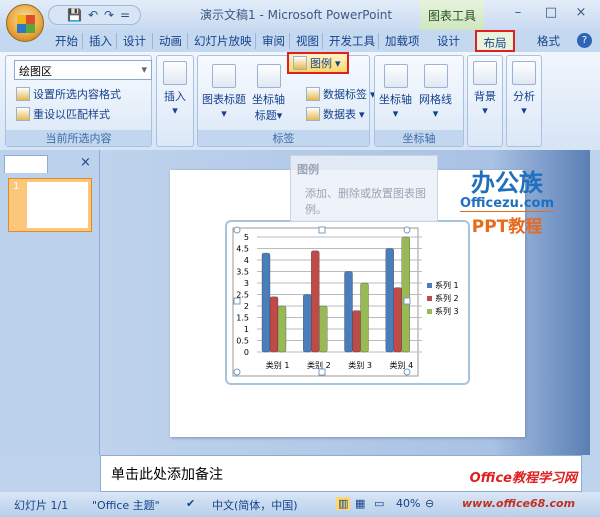  What do you see at coordinates (429, 503) in the screenshot?
I see `zoom-out-button: ⊖` at bounding box center [429, 503].